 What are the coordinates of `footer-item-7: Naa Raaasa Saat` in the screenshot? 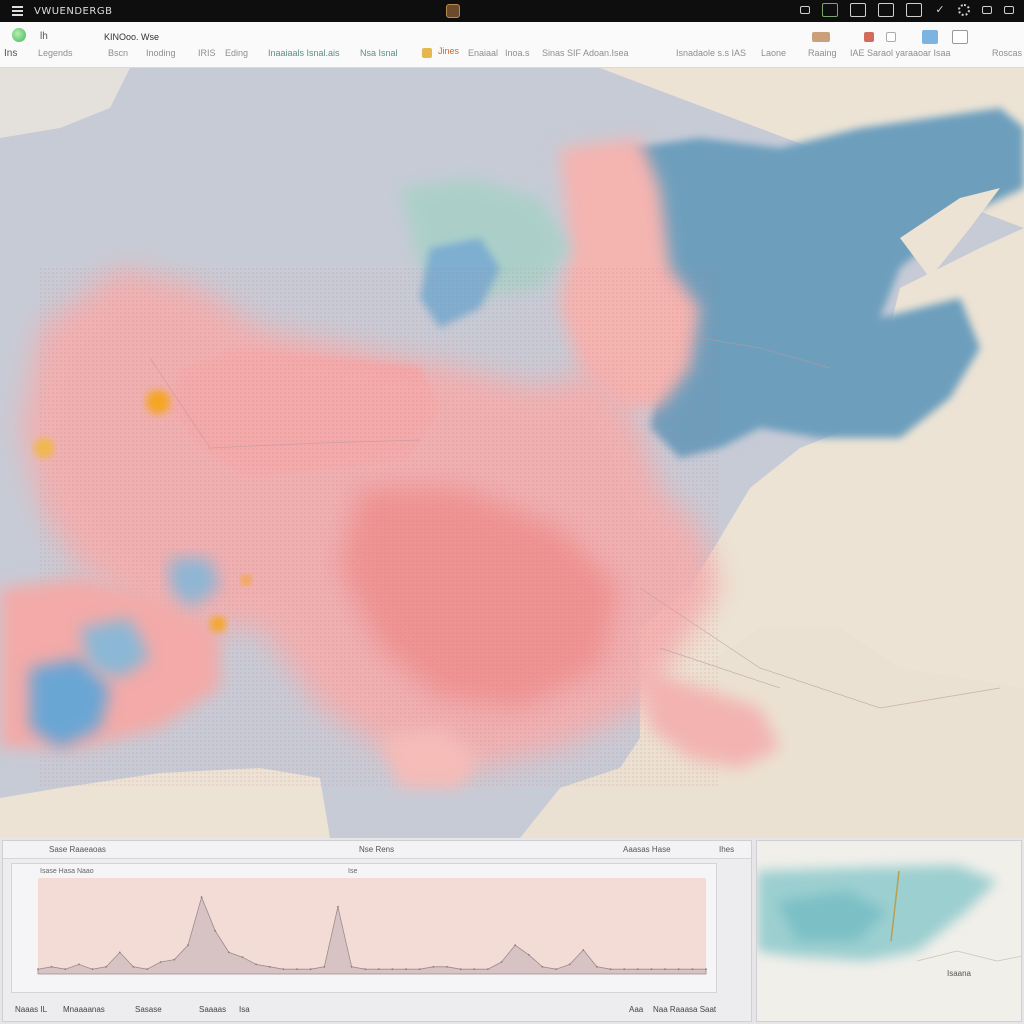 It's located at (684, 1009).